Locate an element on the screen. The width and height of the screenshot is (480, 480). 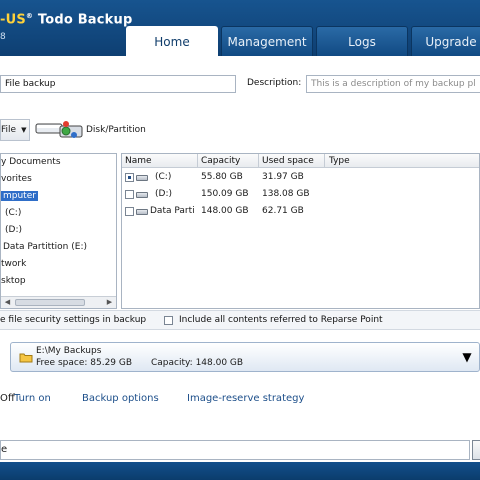
tree-item-favorites: vorites is located at coordinates (16, 179).